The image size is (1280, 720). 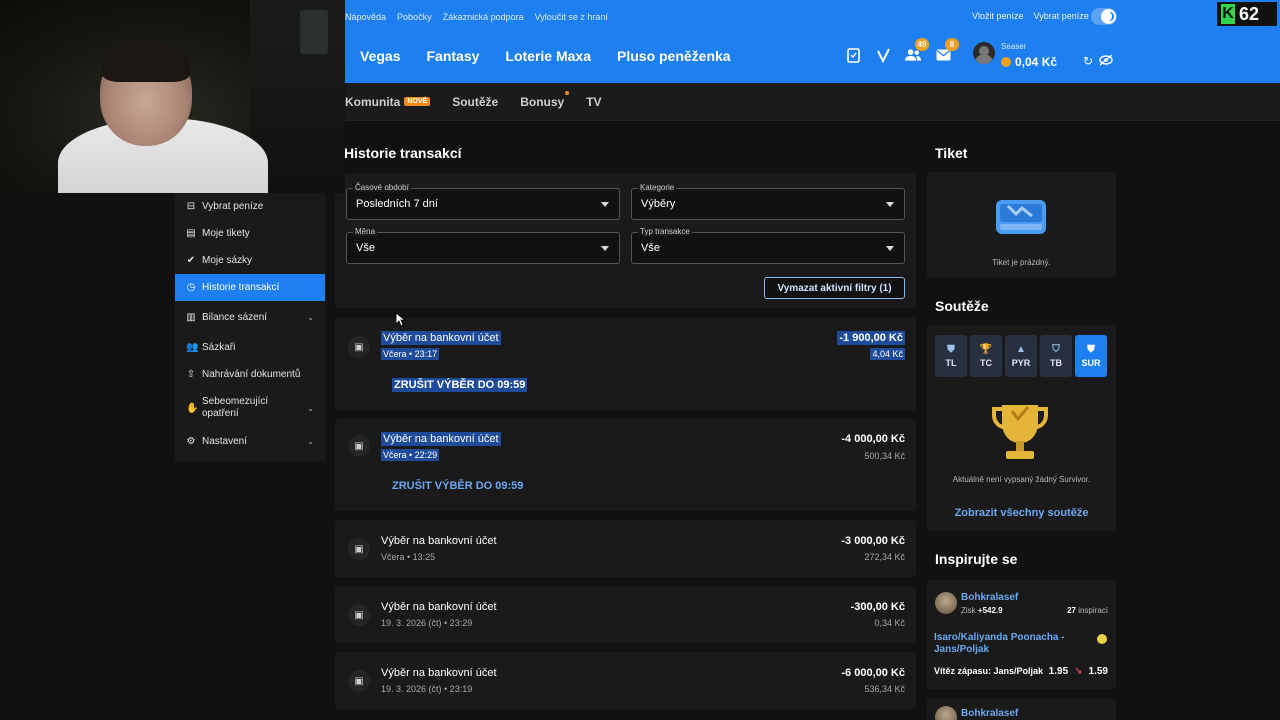 I want to click on sidebar-item-documents: ⇧ Nahrávání dokumentů, so click(x=250, y=374).